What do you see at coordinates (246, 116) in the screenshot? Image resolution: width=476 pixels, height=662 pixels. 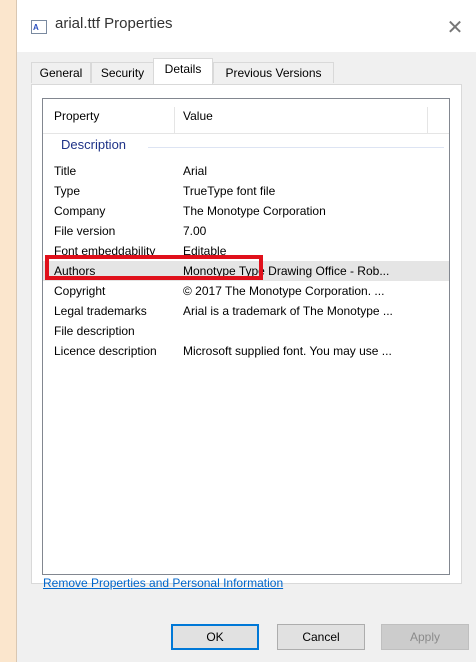 I see `list-header: Property Value` at bounding box center [246, 116].